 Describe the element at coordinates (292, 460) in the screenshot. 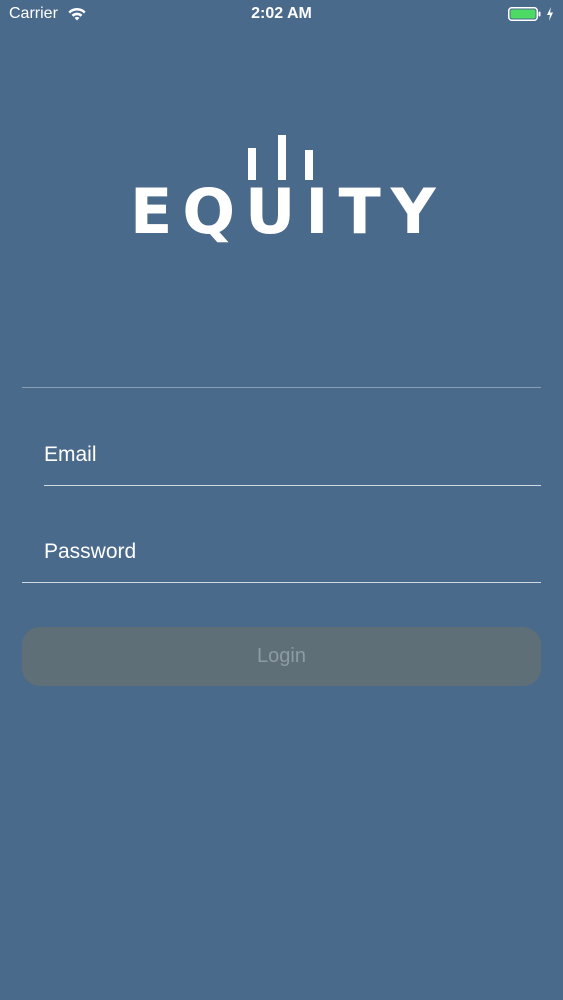

I see `email-field: Email` at that location.